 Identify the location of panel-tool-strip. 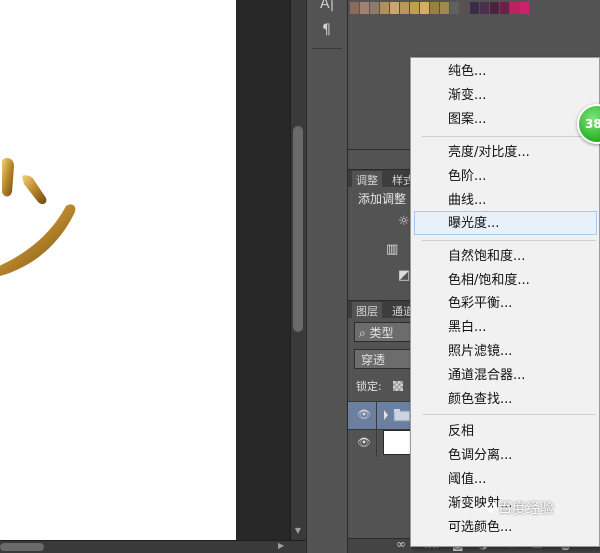
(327, 276).